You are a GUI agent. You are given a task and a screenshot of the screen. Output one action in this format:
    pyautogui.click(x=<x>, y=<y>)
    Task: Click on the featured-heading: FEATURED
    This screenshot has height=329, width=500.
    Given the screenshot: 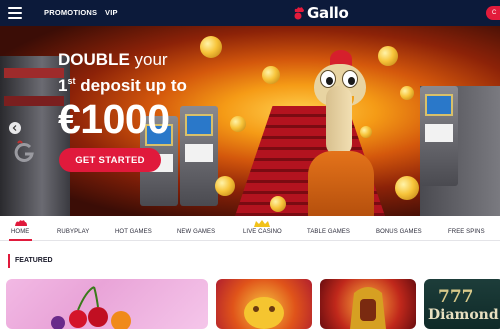 What is the action you would take?
    pyautogui.click(x=30, y=261)
    